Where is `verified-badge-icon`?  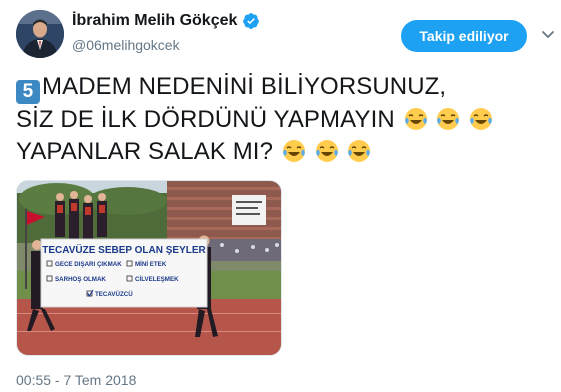 verified-badge-icon is located at coordinates (251, 21).